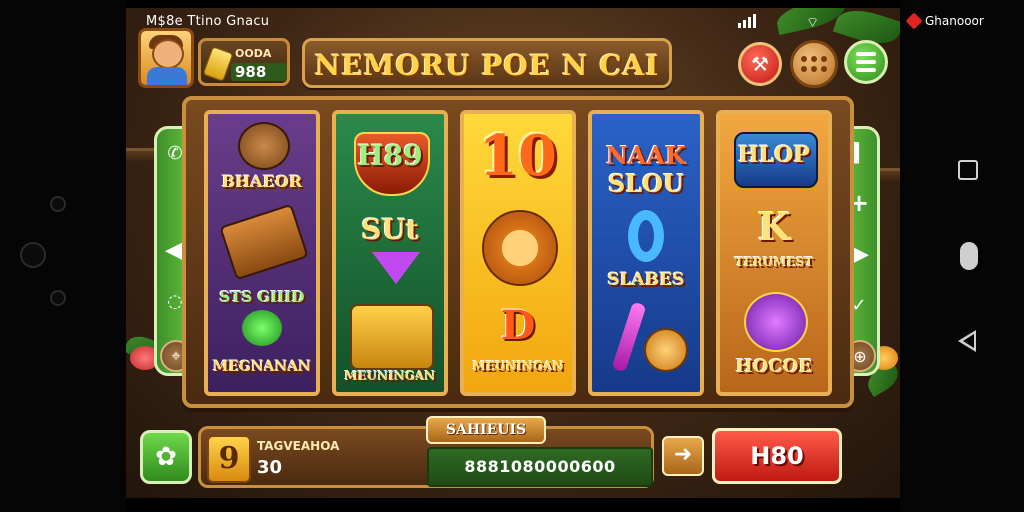 This screenshot has width=1024, height=512. What do you see at coordinates (208, 21) in the screenshot?
I see `status-bar-text: M$8e Ttino Gnacu` at bounding box center [208, 21].